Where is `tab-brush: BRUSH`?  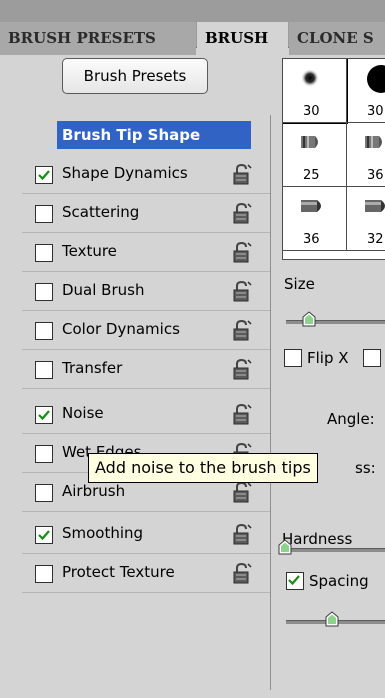 tab-brush: BRUSH is located at coordinates (242, 39).